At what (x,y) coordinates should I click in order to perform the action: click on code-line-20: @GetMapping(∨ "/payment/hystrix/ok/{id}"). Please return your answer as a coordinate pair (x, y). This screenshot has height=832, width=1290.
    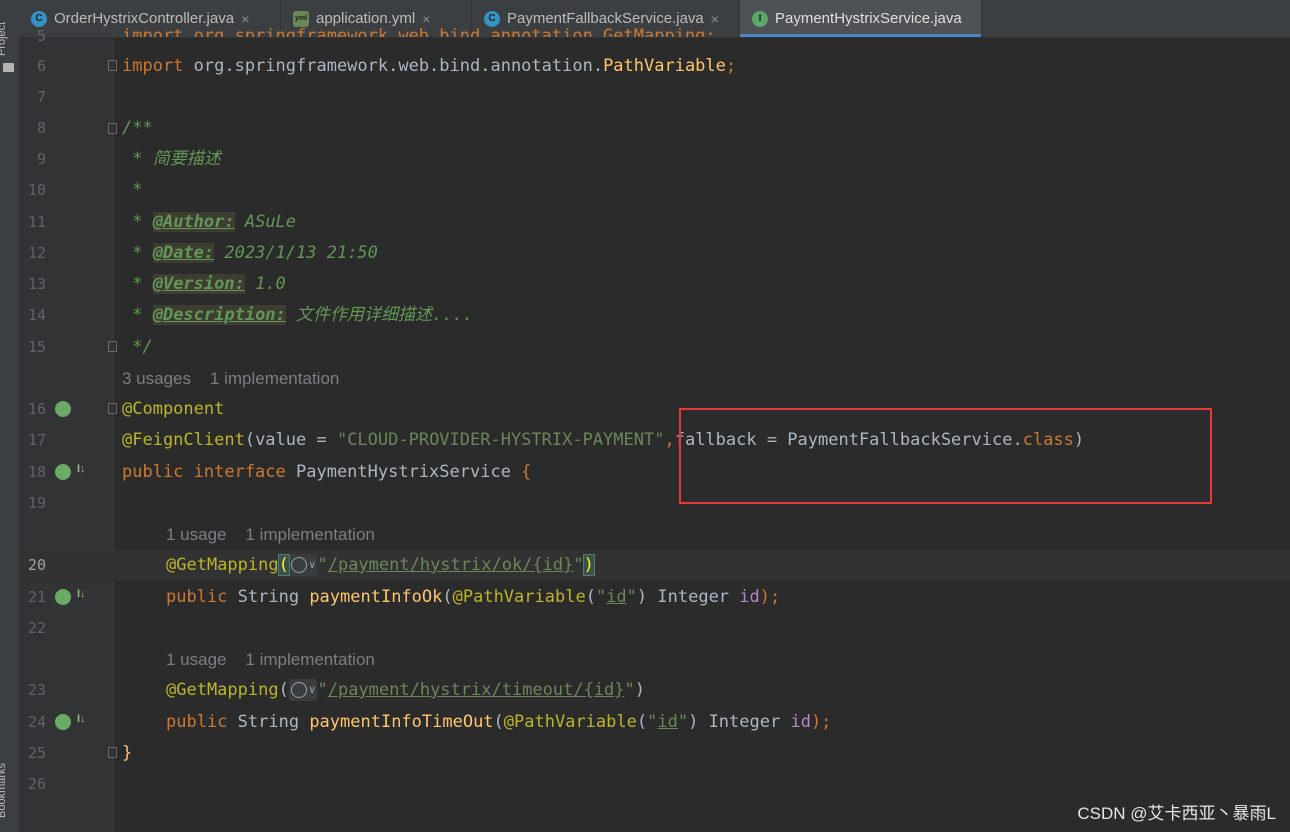
    Looking at the image, I should click on (380, 565).